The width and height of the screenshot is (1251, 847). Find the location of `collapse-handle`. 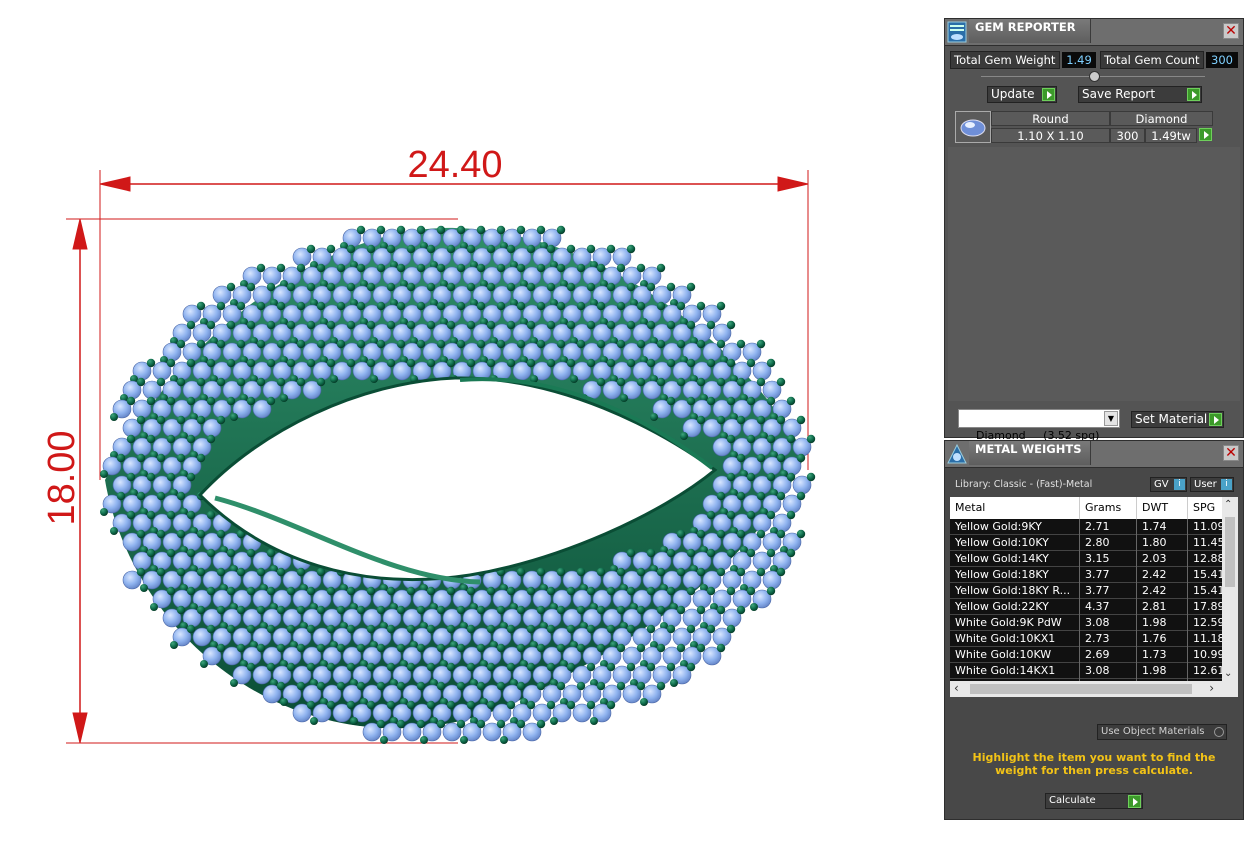

collapse-handle is located at coordinates (1094, 76).